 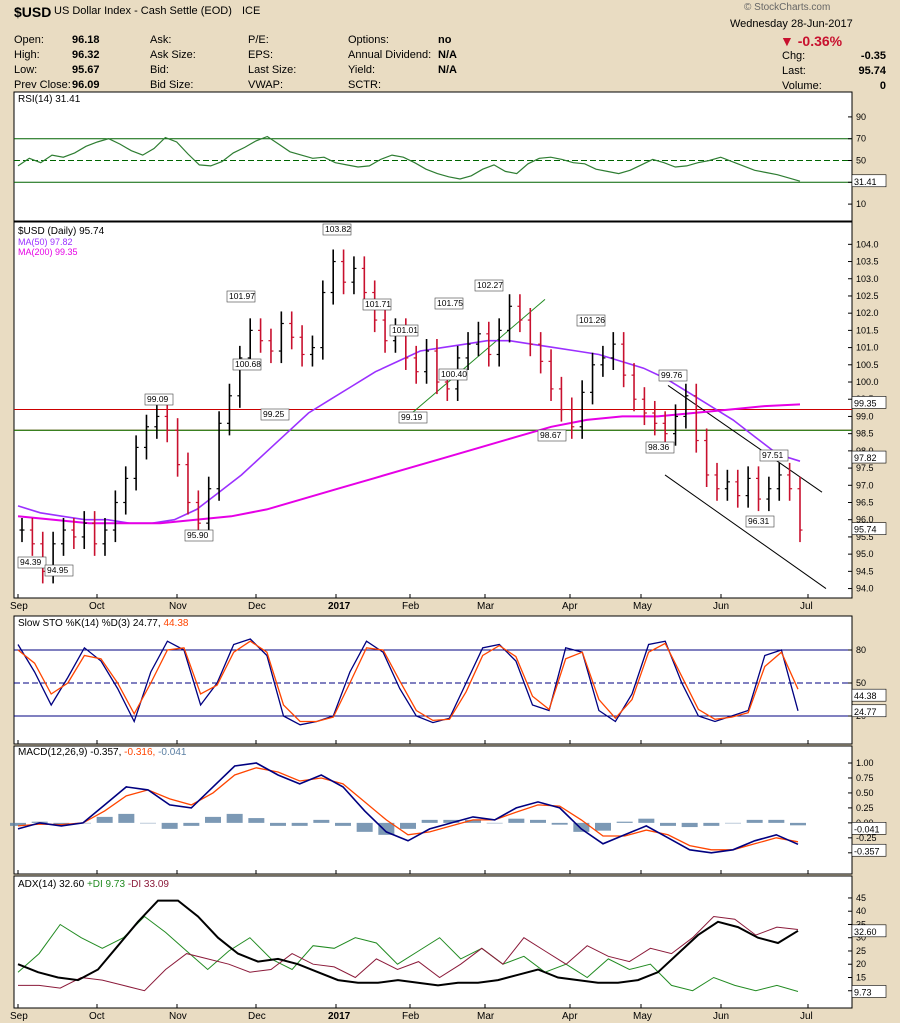 I want to click on x-label: 2017, so click(x=339, y=606).